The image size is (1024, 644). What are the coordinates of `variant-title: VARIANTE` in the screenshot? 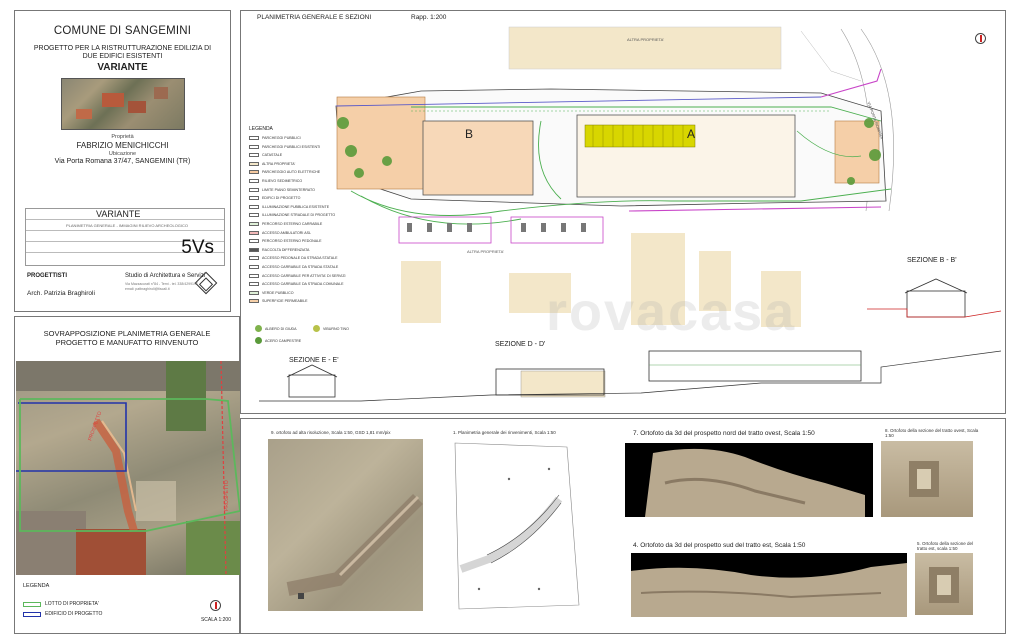 It's located at (122, 68).